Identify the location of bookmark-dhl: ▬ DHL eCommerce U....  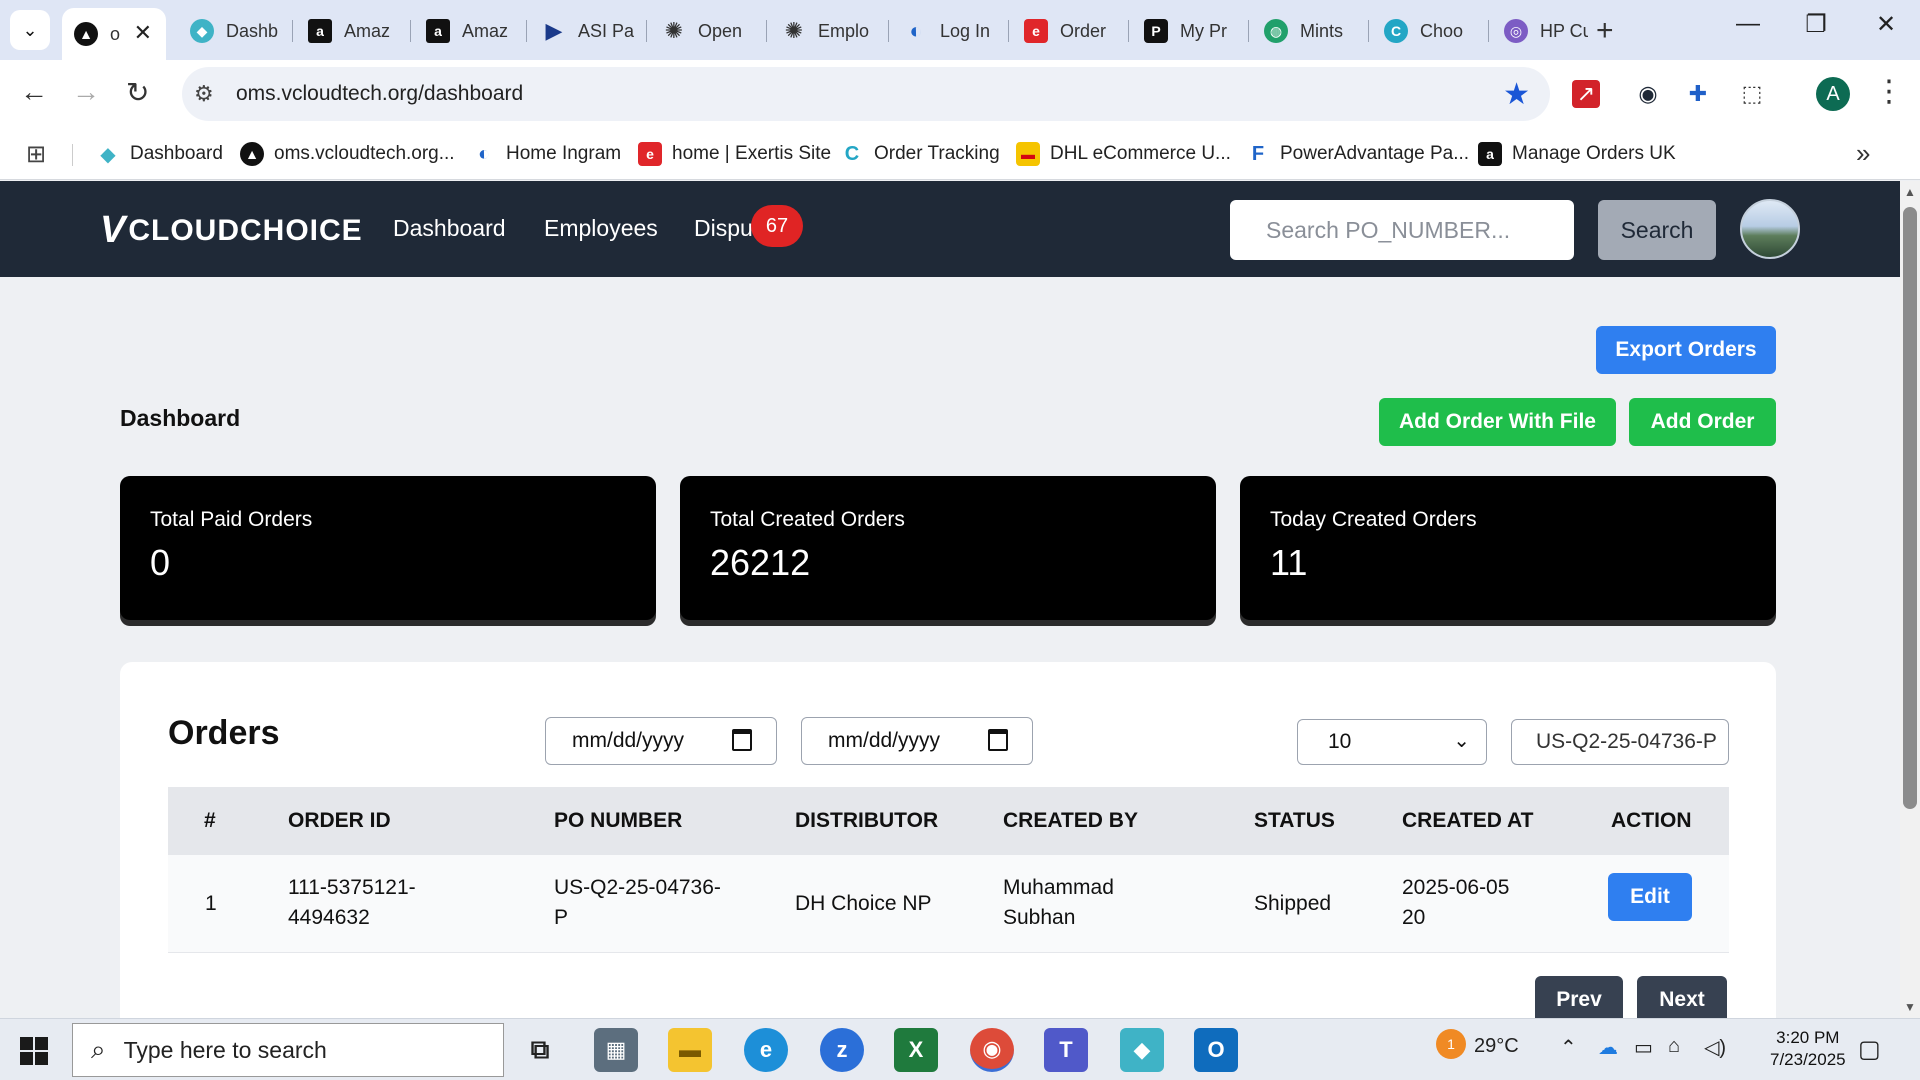
(1123, 154).